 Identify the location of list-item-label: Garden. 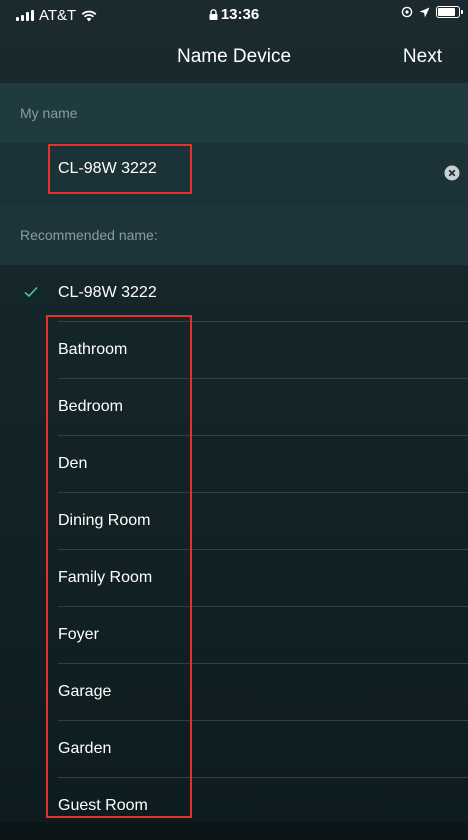
(85, 748).